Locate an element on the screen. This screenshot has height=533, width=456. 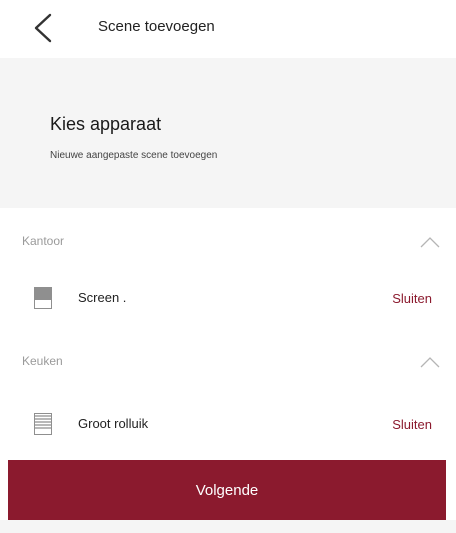
app-header: Scene toevoegen is located at coordinates (228, 29).